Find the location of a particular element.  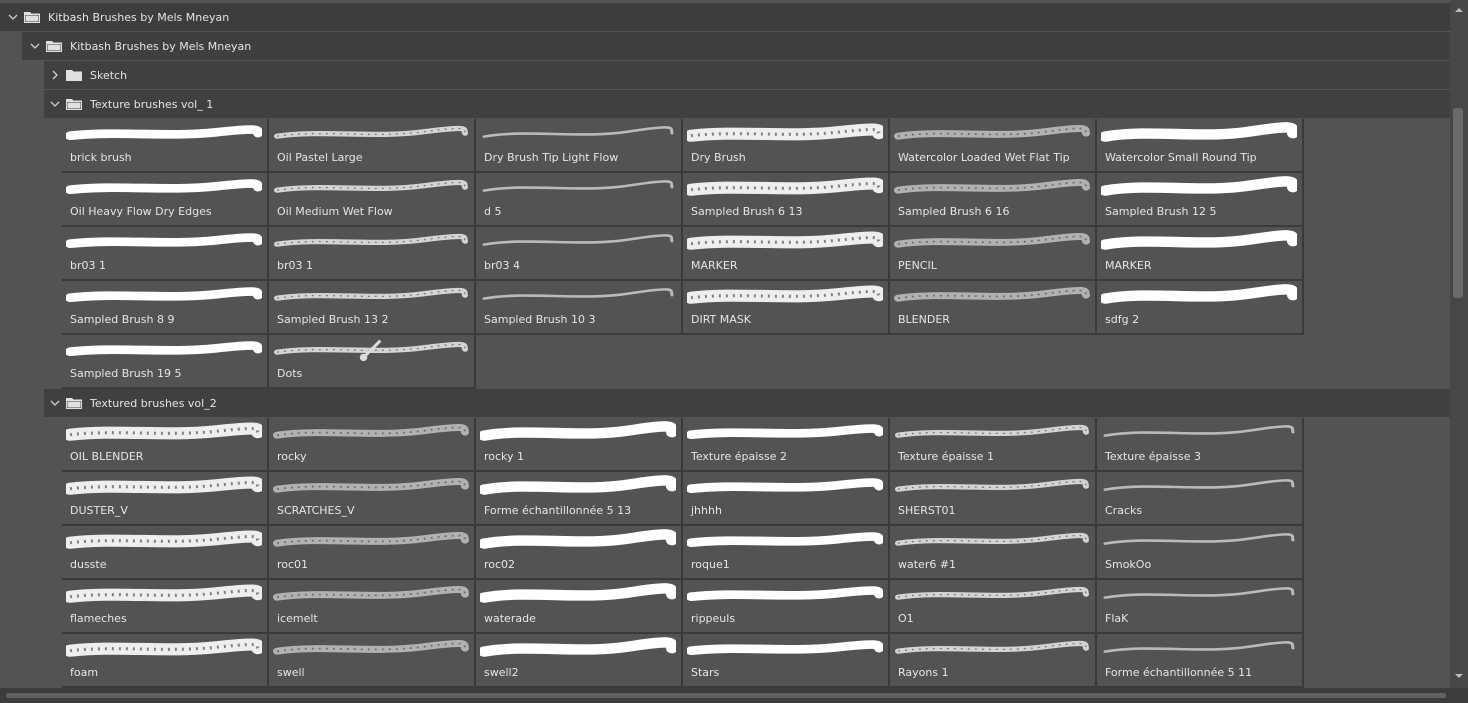

brush-tile: DIRT MASK is located at coordinates (786, 308).